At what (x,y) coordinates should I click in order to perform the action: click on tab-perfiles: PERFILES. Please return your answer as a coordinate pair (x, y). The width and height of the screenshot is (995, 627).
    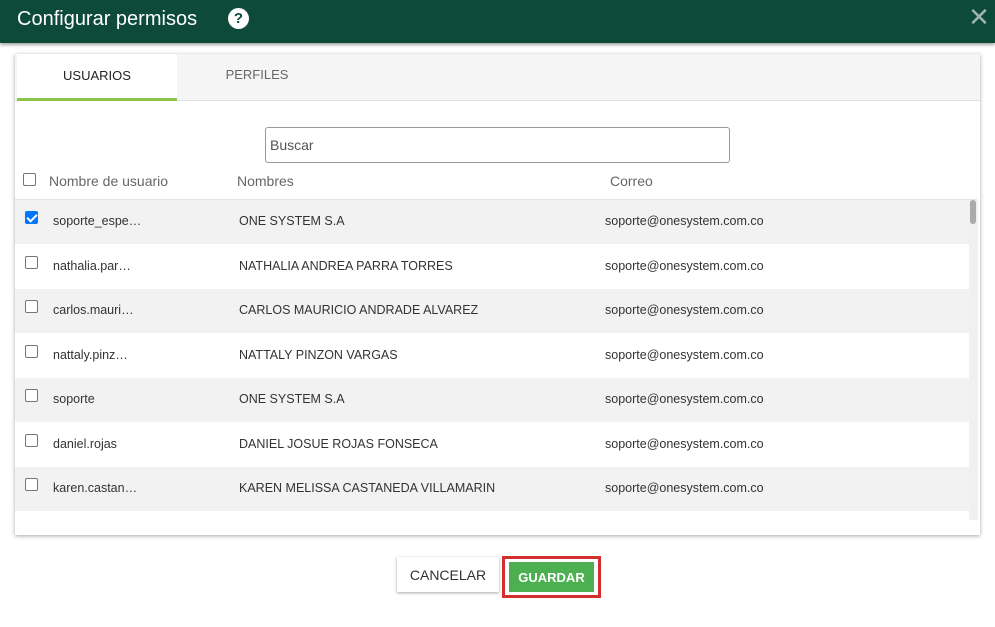
    Looking at the image, I should click on (257, 77).